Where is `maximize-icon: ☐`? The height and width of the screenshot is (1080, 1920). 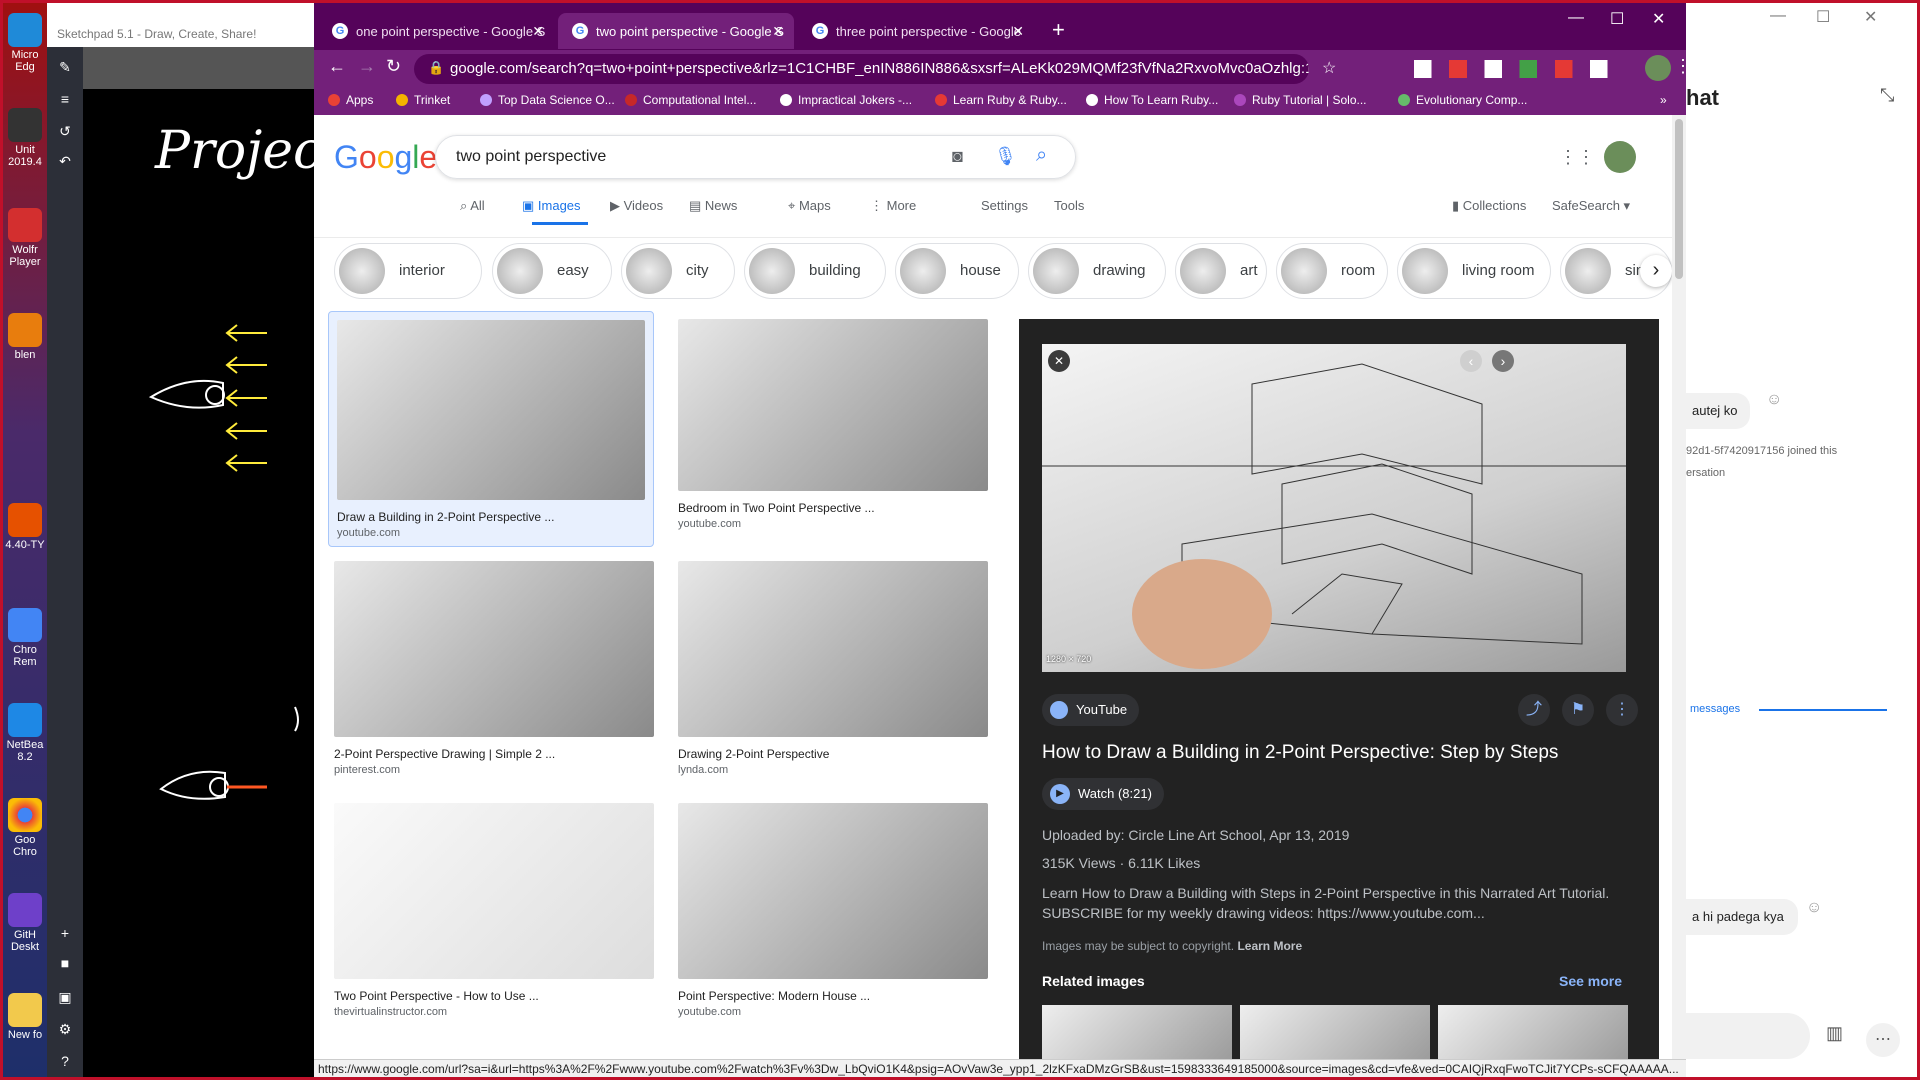 maximize-icon: ☐ is located at coordinates (1617, 19).